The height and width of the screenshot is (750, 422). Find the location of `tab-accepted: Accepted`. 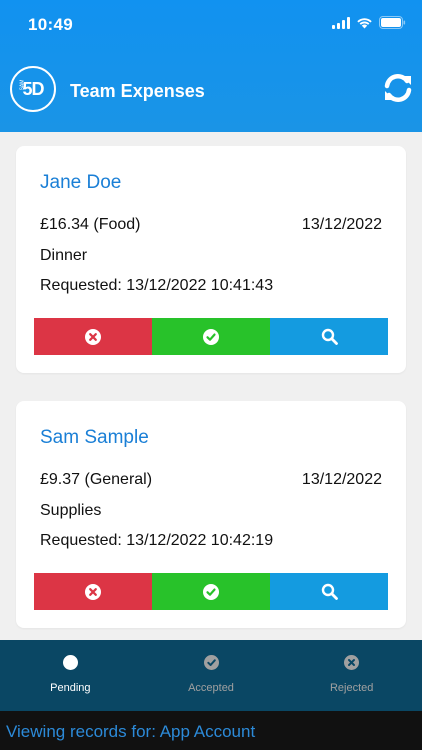

tab-accepted: Accepted is located at coordinates (211, 675).